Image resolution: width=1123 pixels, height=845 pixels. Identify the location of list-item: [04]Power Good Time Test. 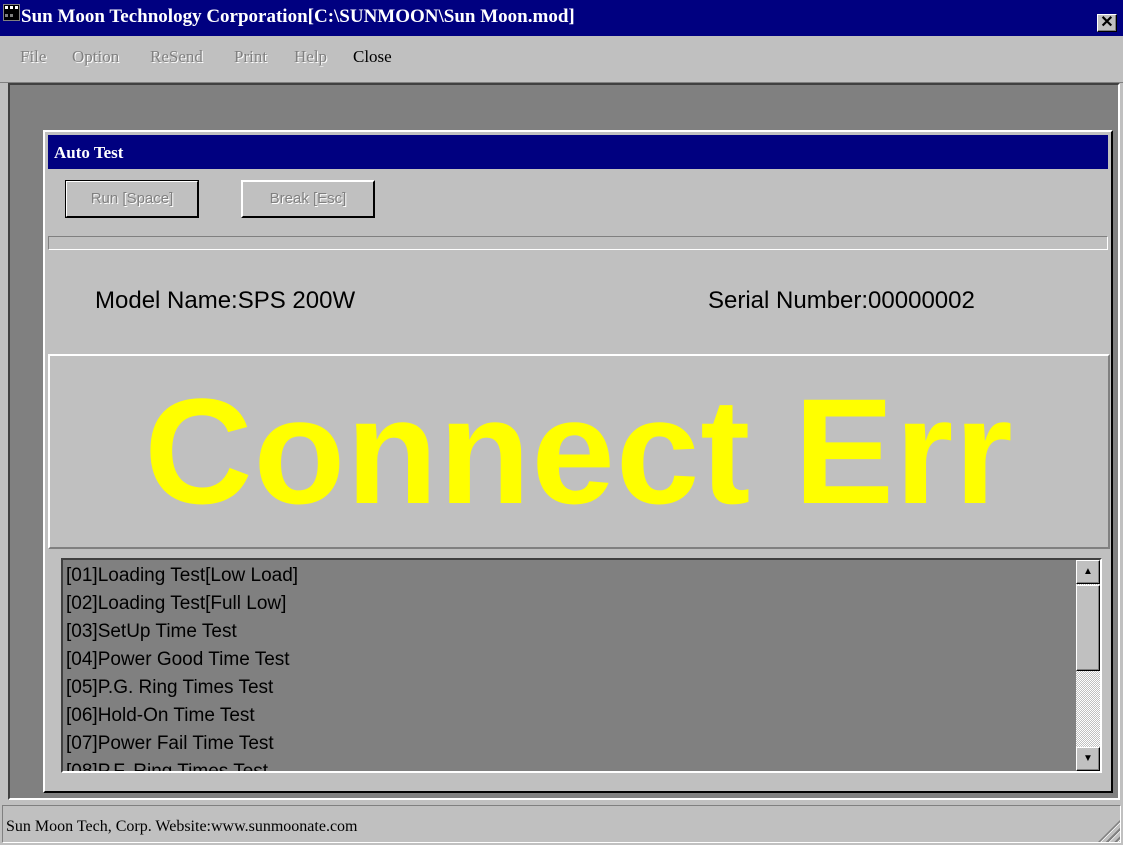
(182, 660).